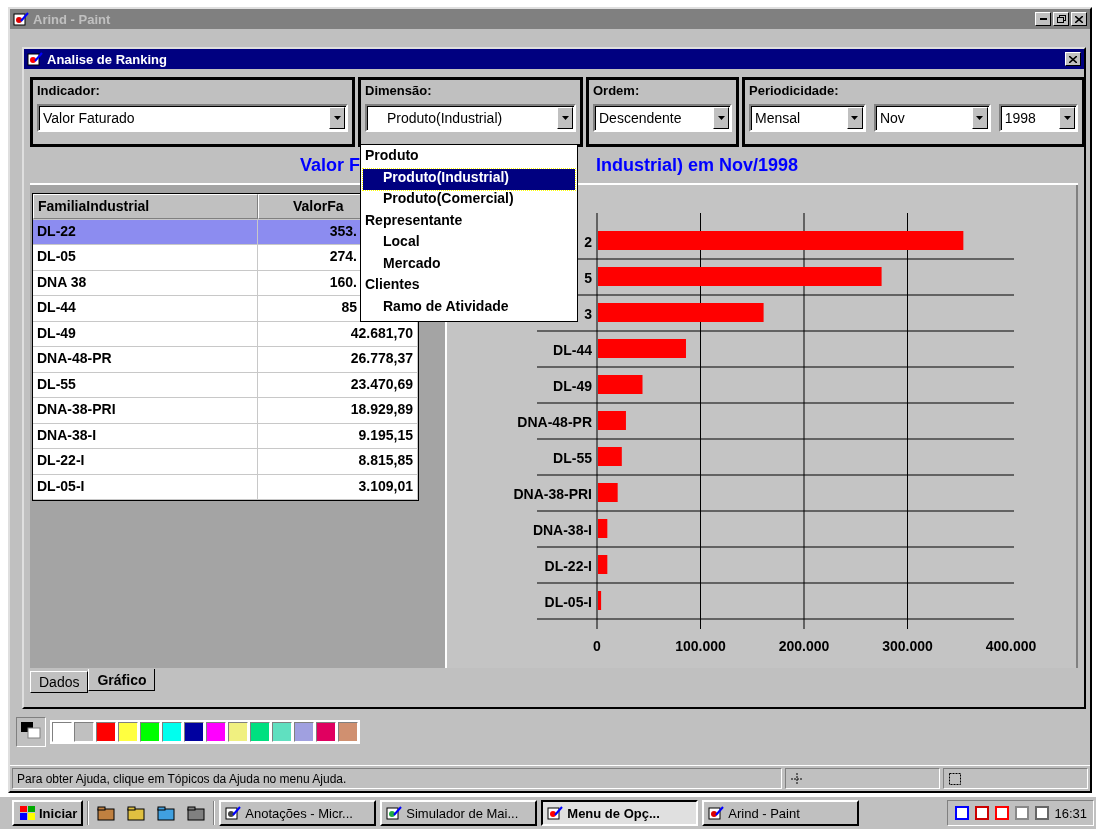 The width and height of the screenshot is (1096, 829). What do you see at coordinates (807, 118) in the screenshot?
I see `dropdown-field: Mensal` at bounding box center [807, 118].